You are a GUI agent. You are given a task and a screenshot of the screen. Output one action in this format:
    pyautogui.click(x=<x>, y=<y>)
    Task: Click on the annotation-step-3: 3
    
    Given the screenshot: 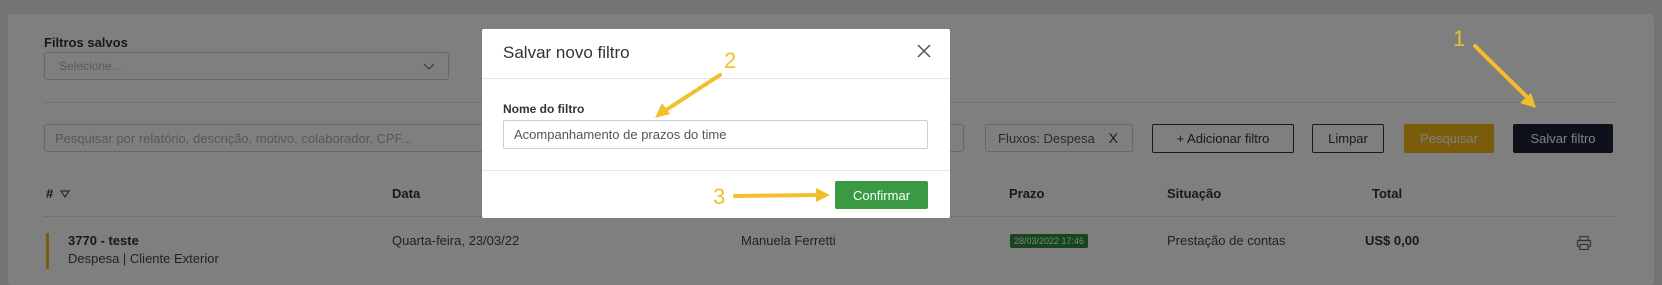 What is the action you would take?
    pyautogui.click(x=719, y=196)
    